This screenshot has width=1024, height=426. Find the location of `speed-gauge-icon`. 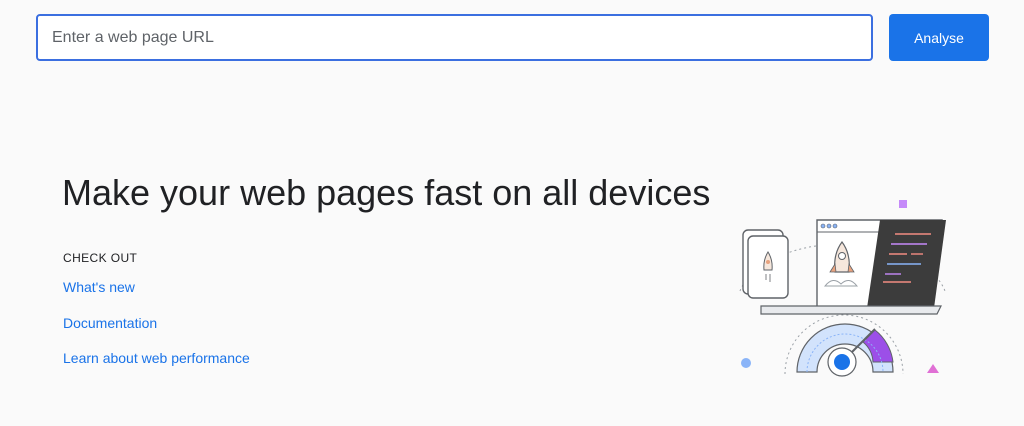

speed-gauge-icon is located at coordinates (845, 350).